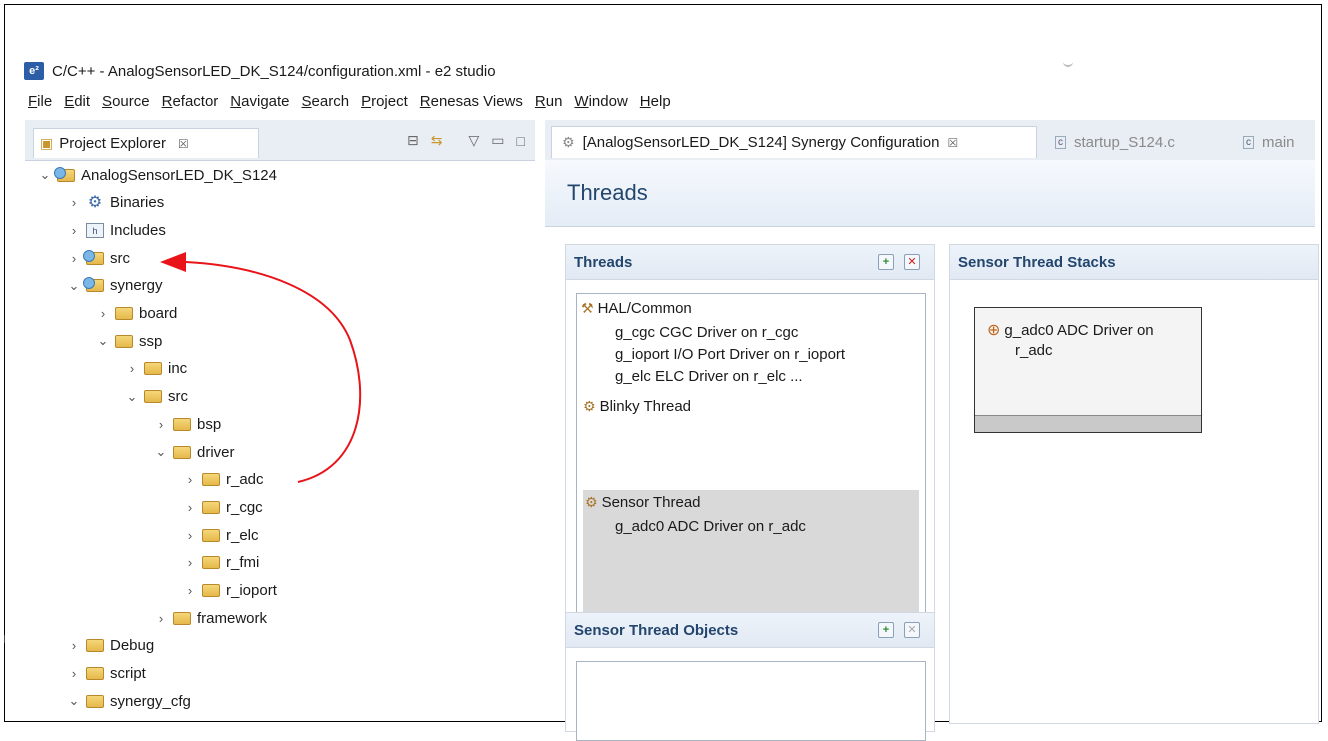 This screenshot has height=741, width=1328. I want to click on tab-main-label: main, so click(1278, 142).